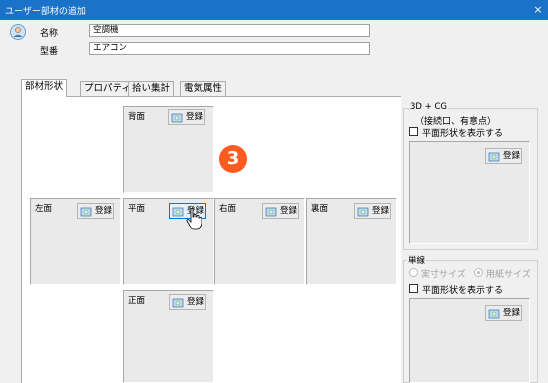 The image size is (548, 383). I want to click on radio-actual-size-label: 実寸サイズ, so click(443, 275).